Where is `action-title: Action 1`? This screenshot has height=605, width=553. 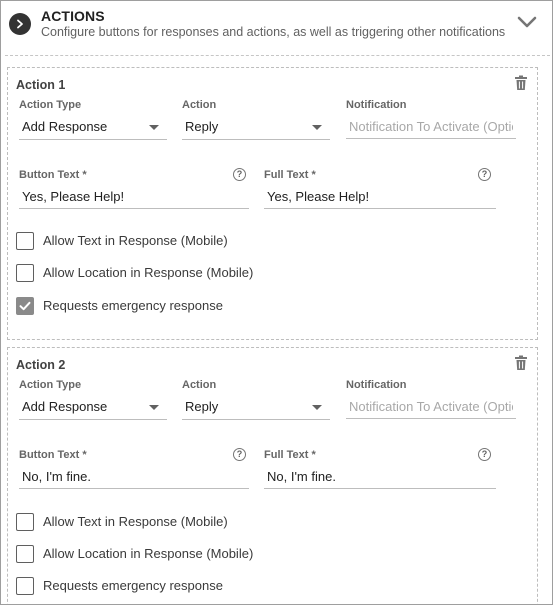 action-title: Action 1 is located at coordinates (41, 85).